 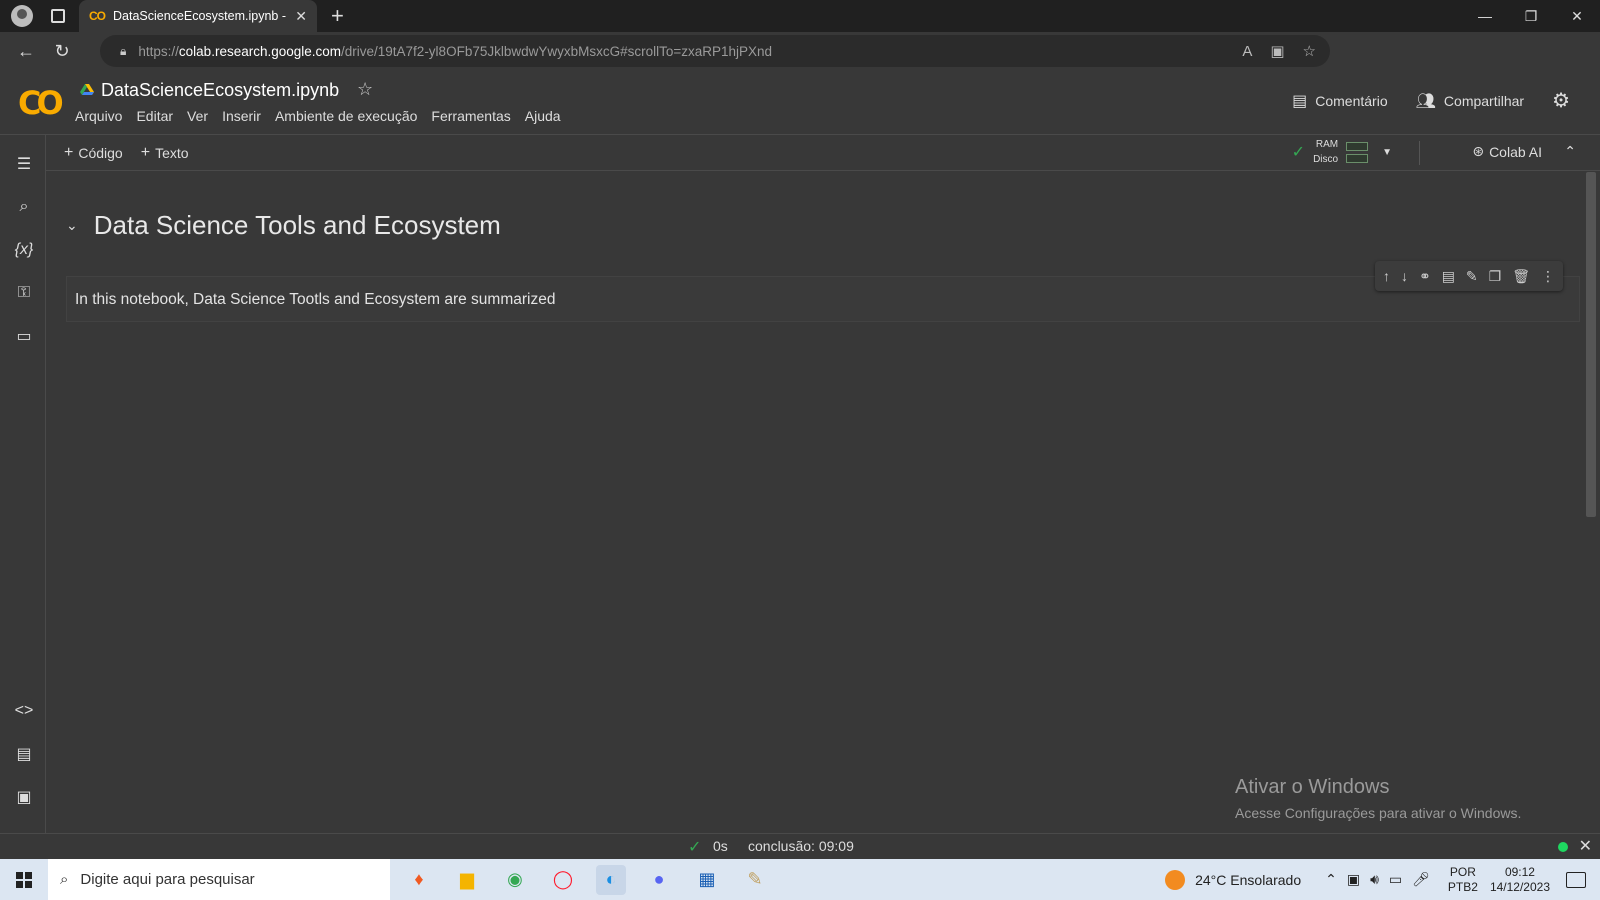 What do you see at coordinates (24, 711) in the screenshot?
I see `code-snippets-icon: <>` at bounding box center [24, 711].